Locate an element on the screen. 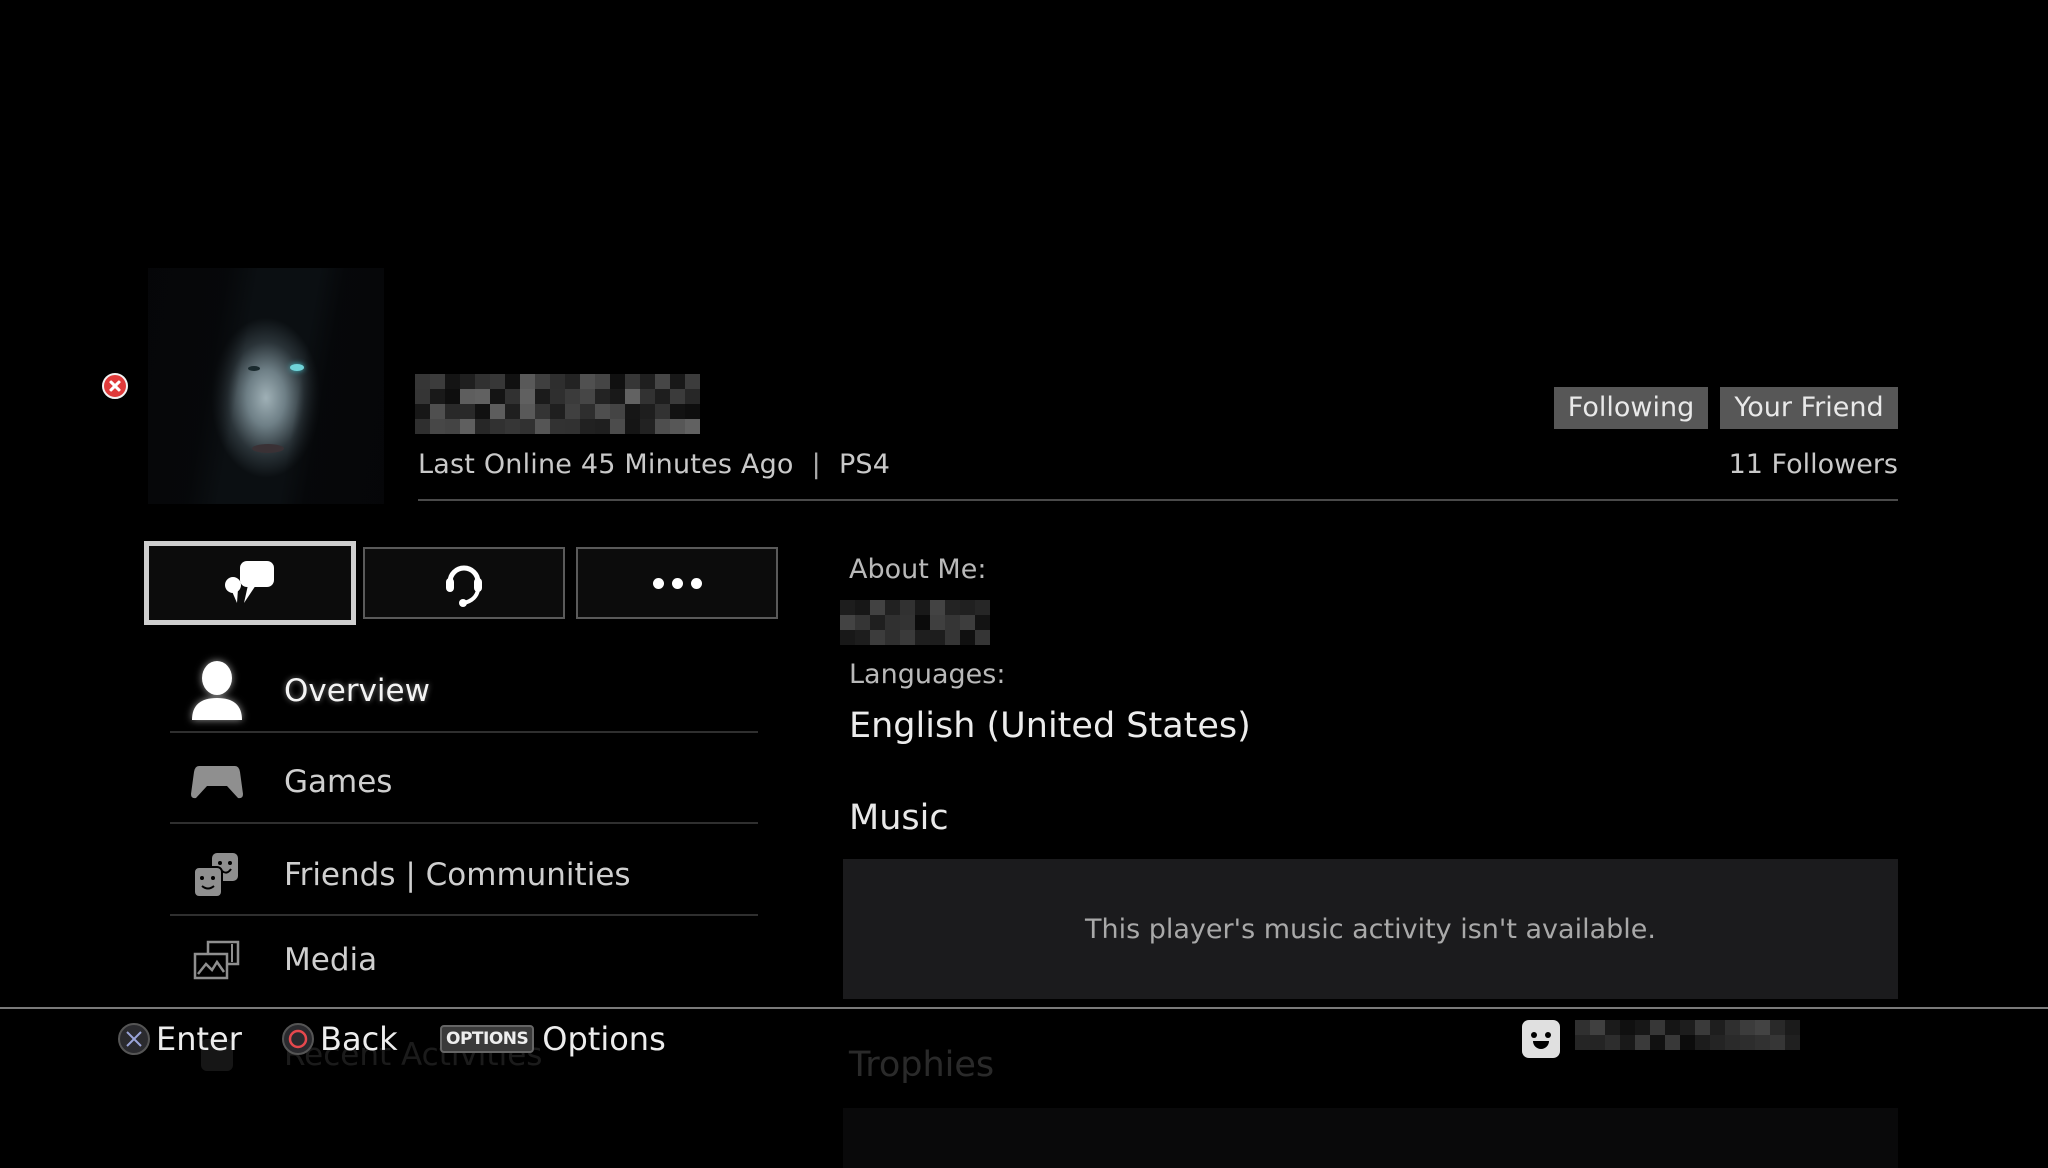  enter-label: Enter is located at coordinates (199, 1039).